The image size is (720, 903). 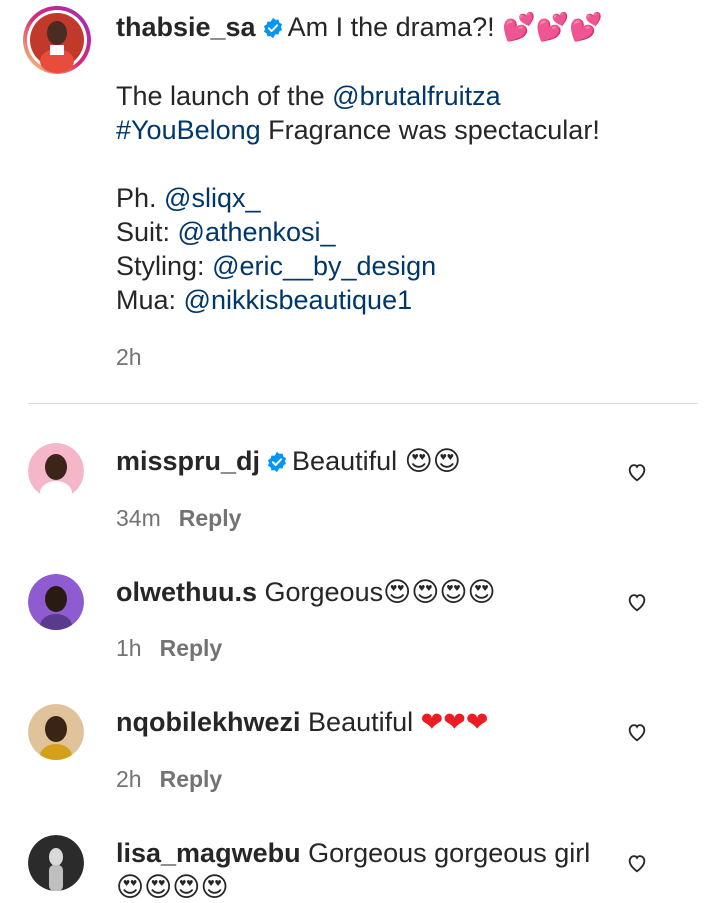 I want to click on heart-eyes-emoji: 😍😍, so click(x=432, y=461).